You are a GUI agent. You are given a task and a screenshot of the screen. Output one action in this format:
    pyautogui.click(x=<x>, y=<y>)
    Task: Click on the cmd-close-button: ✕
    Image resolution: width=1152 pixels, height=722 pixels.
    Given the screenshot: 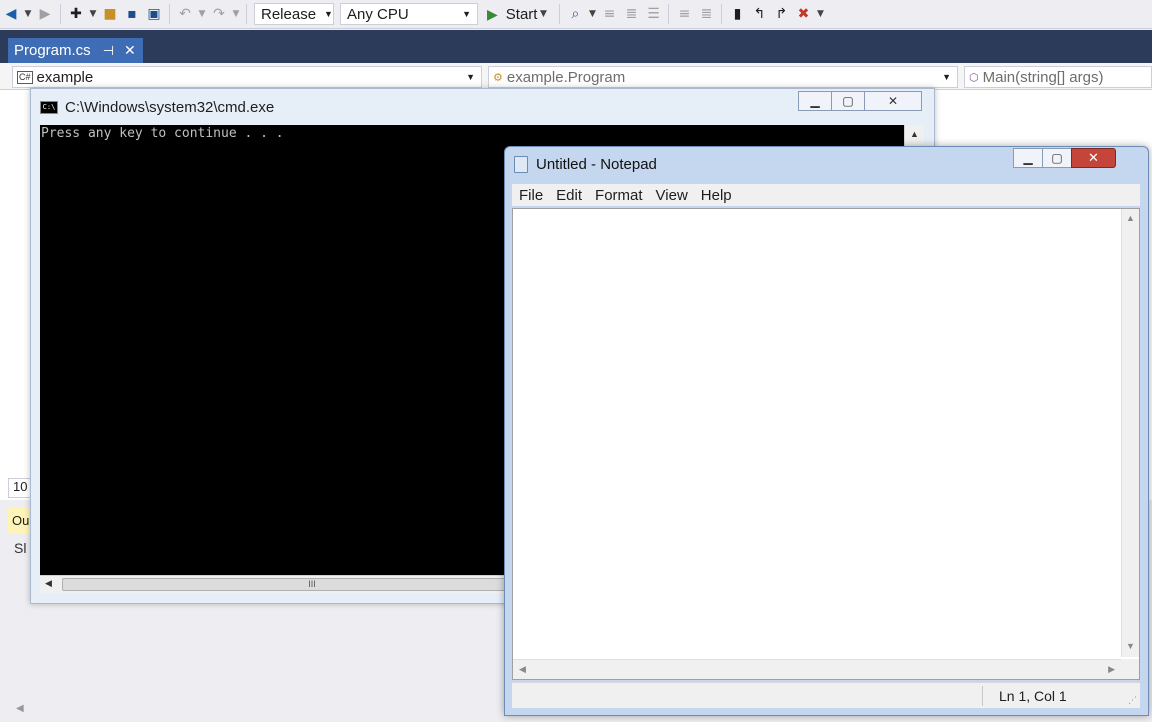 What is the action you would take?
    pyautogui.click(x=893, y=101)
    